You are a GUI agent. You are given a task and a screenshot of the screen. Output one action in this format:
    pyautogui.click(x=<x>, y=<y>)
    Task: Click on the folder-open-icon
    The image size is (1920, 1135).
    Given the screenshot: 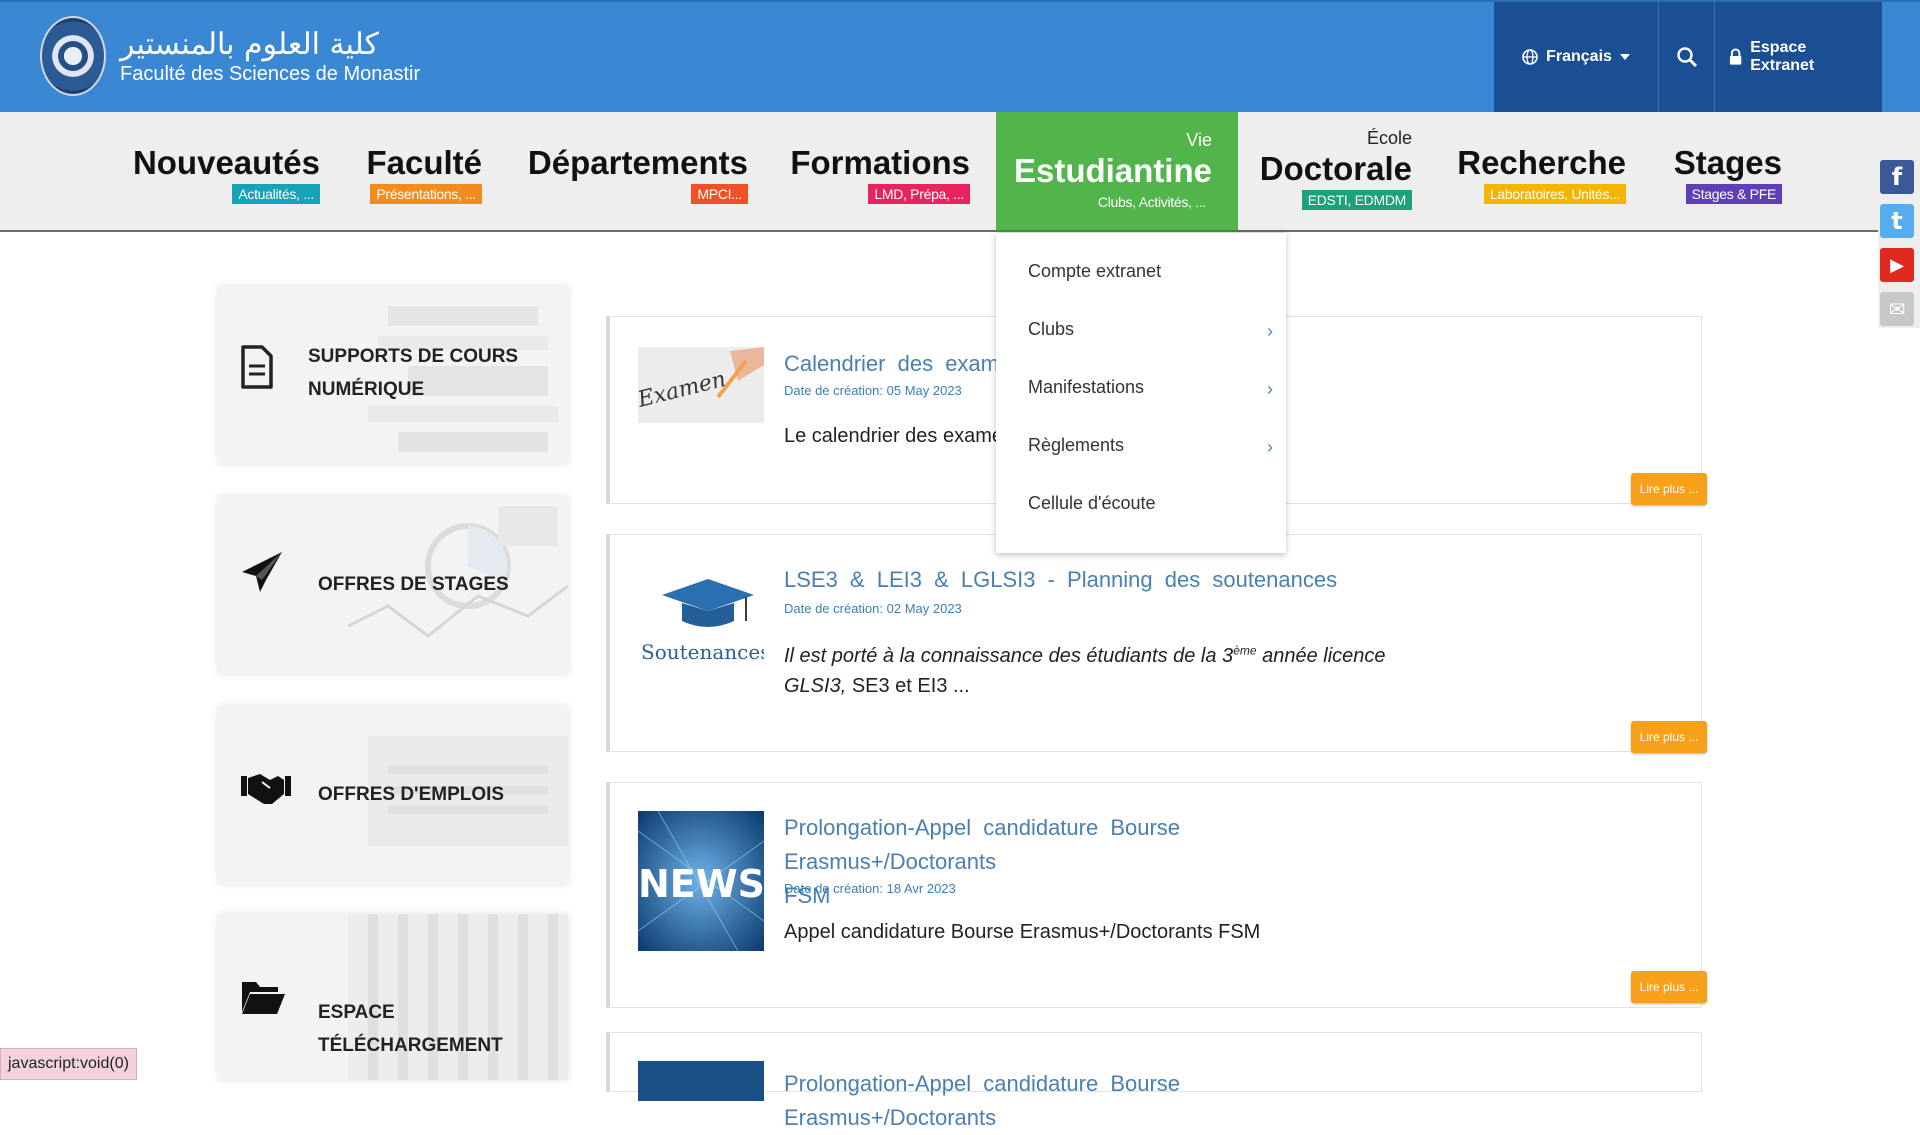 What is the action you would take?
    pyautogui.click(x=263, y=998)
    